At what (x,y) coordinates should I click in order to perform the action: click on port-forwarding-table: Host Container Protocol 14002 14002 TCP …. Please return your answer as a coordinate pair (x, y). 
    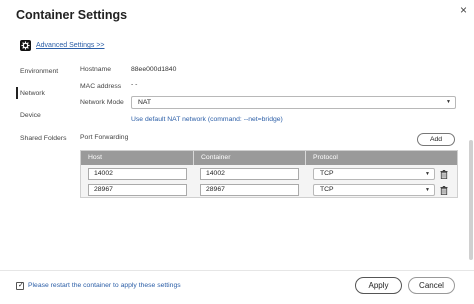
    Looking at the image, I should click on (269, 174).